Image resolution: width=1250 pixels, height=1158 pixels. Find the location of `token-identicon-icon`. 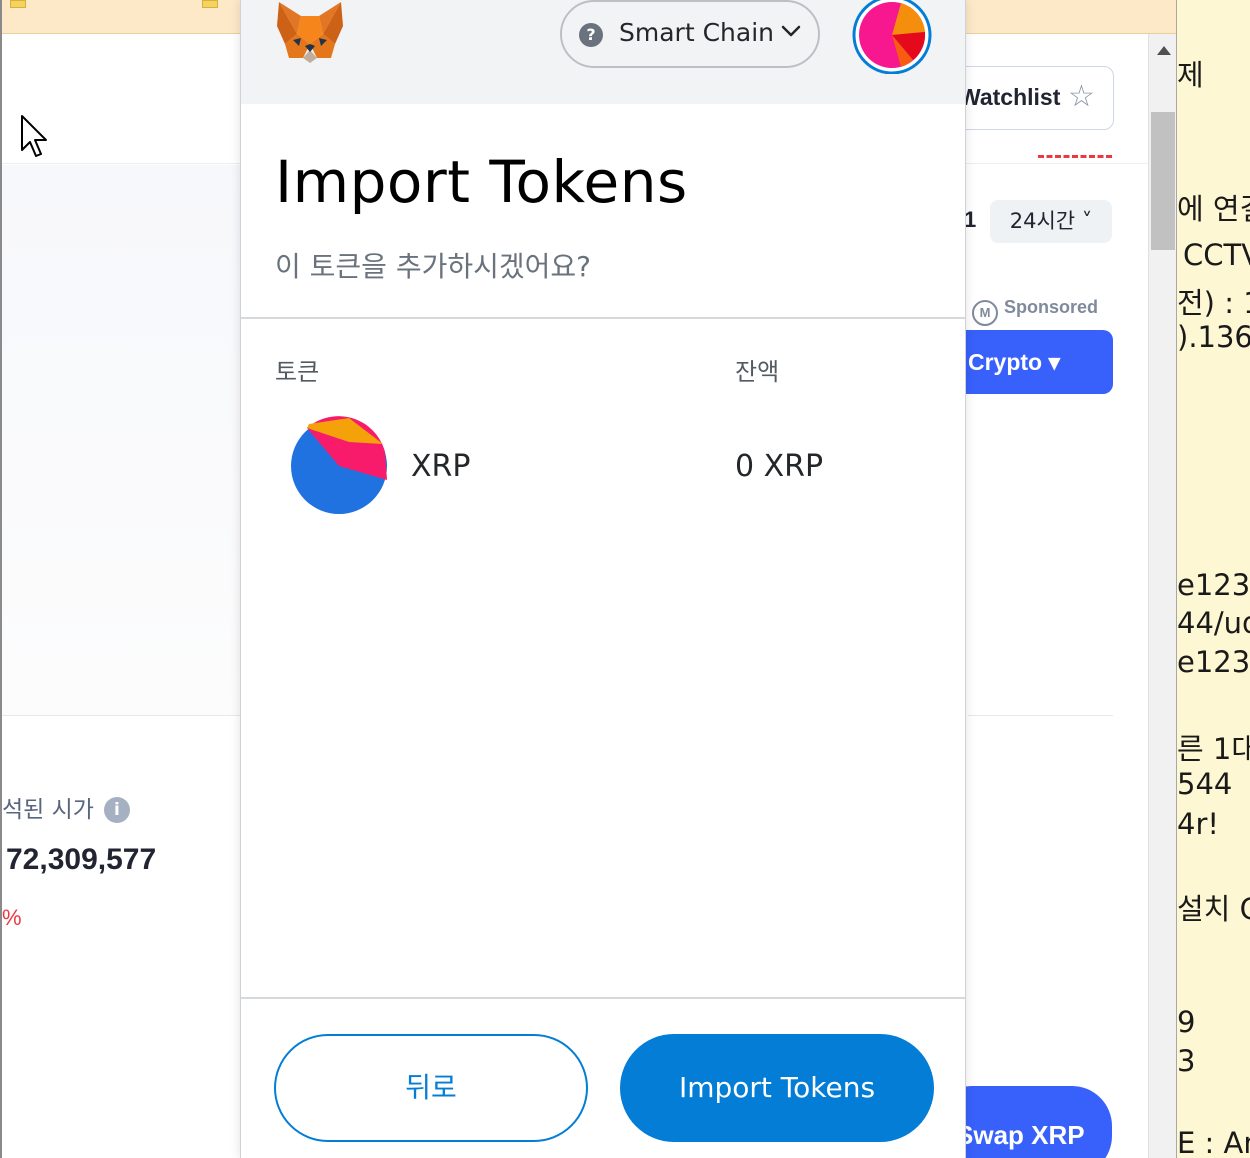

token-identicon-icon is located at coordinates (339, 465).